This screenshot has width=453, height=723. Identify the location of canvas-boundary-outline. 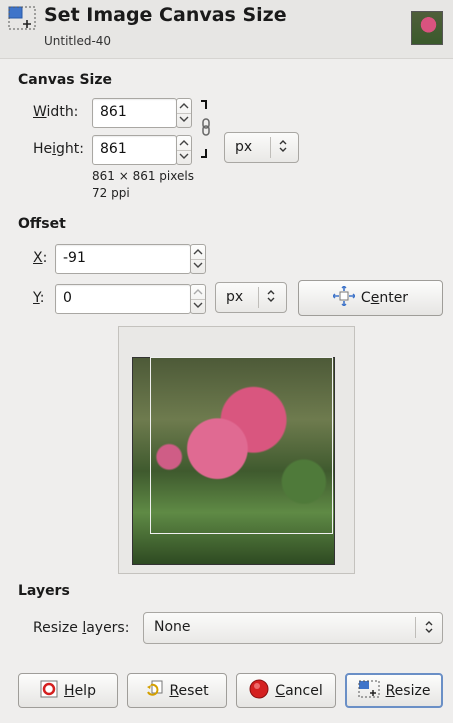
(241, 445).